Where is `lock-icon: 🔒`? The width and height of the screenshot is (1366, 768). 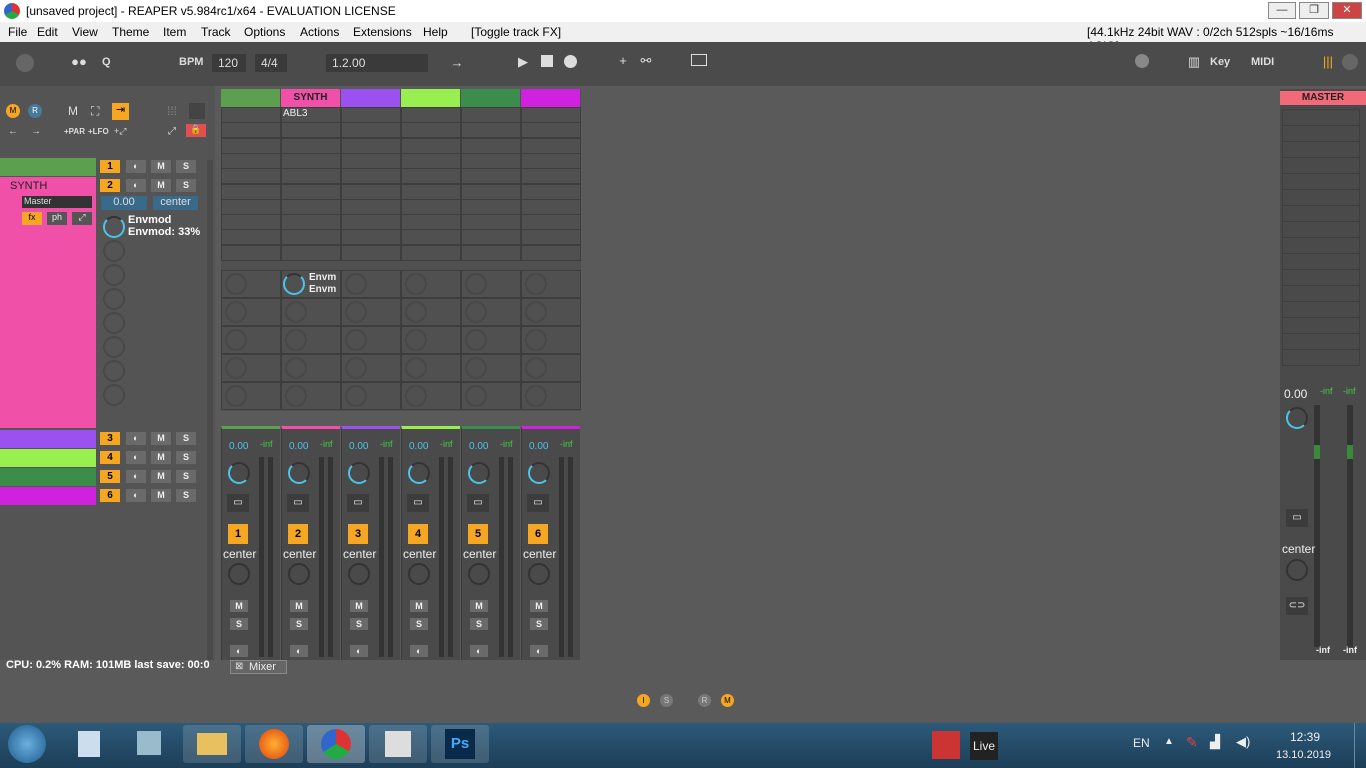 lock-icon: 🔒 is located at coordinates (196, 130).